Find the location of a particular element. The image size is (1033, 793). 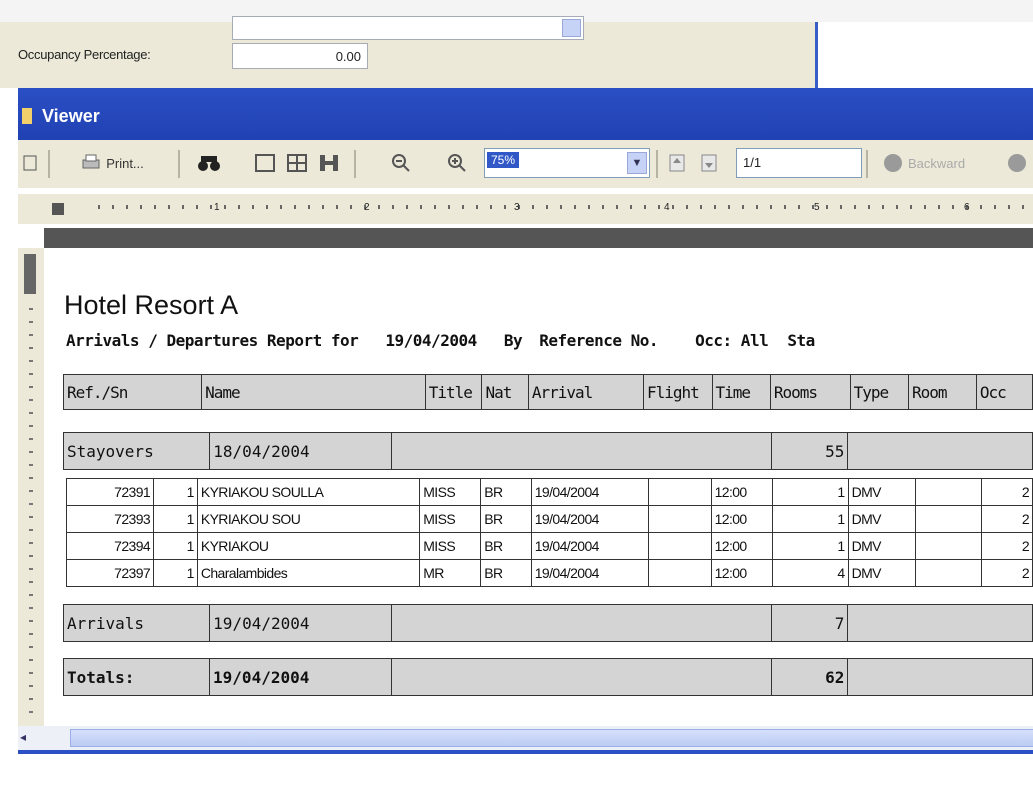

fit-page-button is located at coordinates (329, 163).